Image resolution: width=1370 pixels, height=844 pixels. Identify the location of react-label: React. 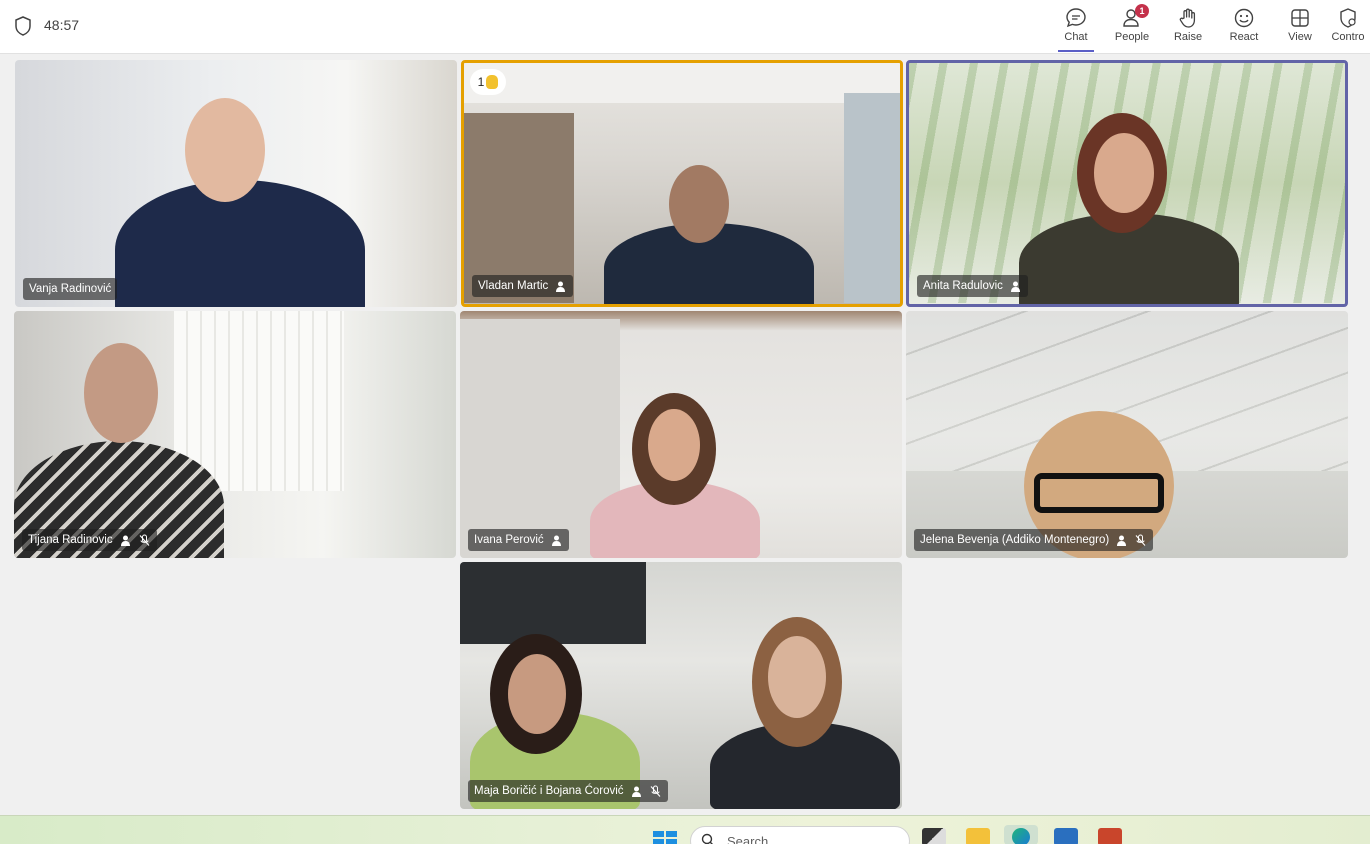
(1244, 37).